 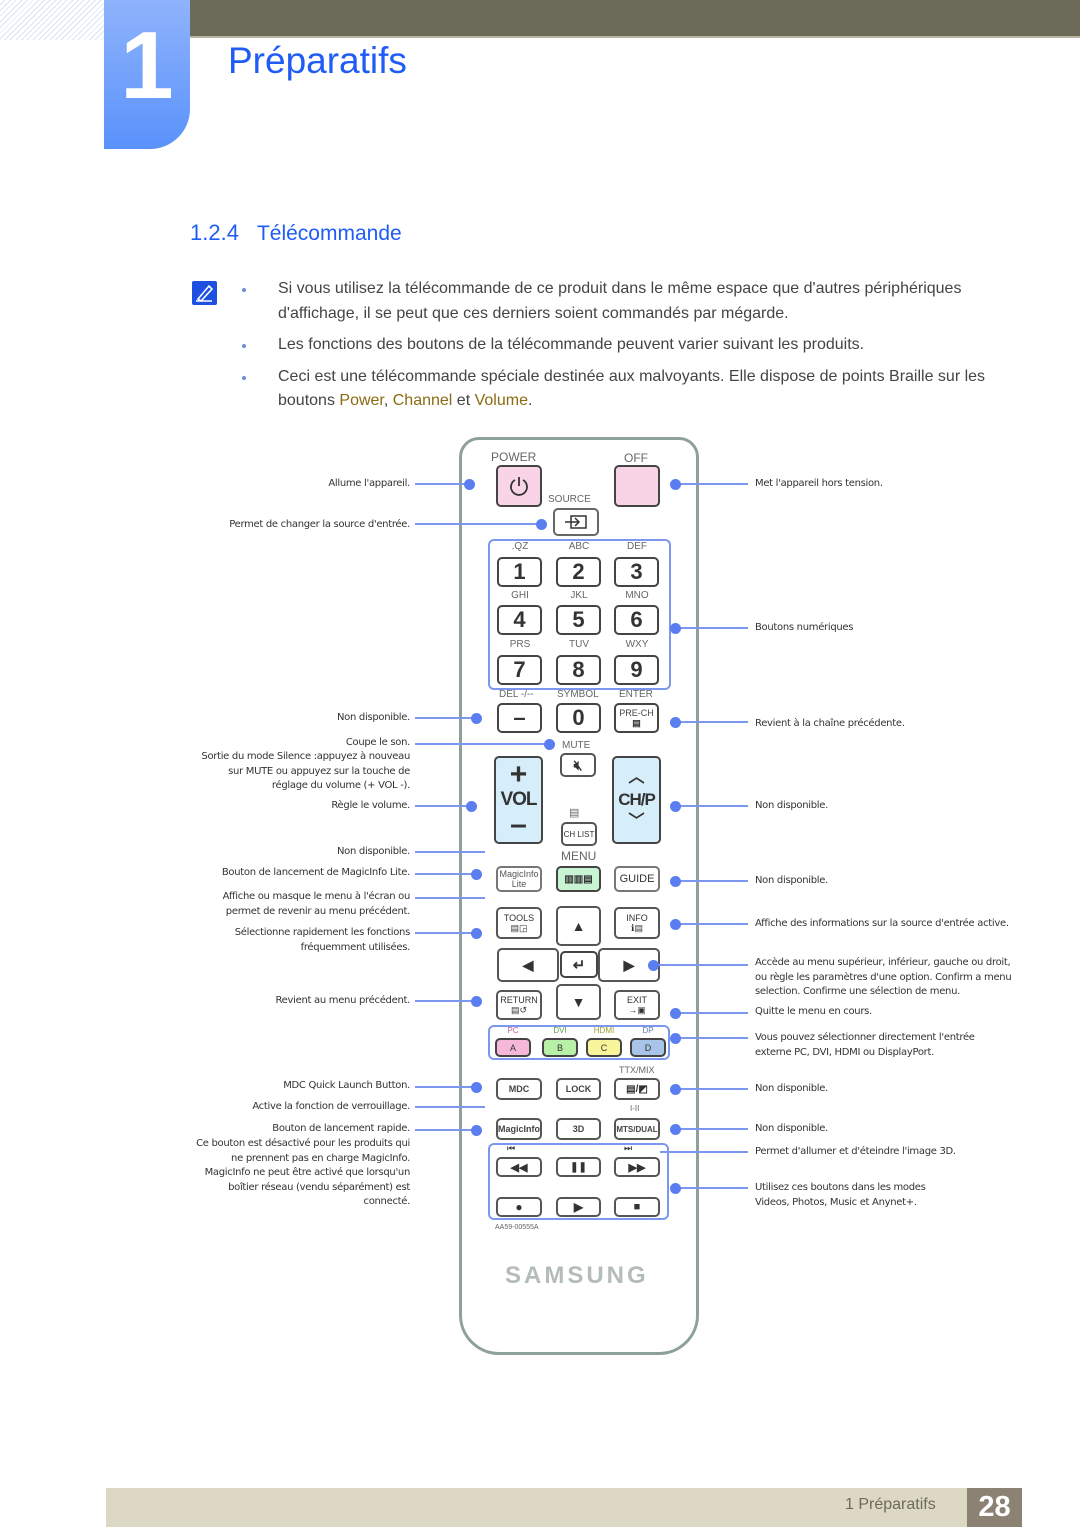 What do you see at coordinates (804, 627) in the screenshot?
I see `callout-right-label: Boutons numériques` at bounding box center [804, 627].